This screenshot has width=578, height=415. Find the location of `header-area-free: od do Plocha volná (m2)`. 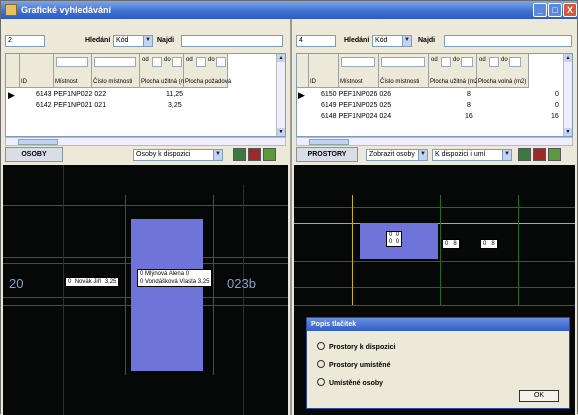

header-area-free: od do Plocha volná (m2) is located at coordinates (503, 71).